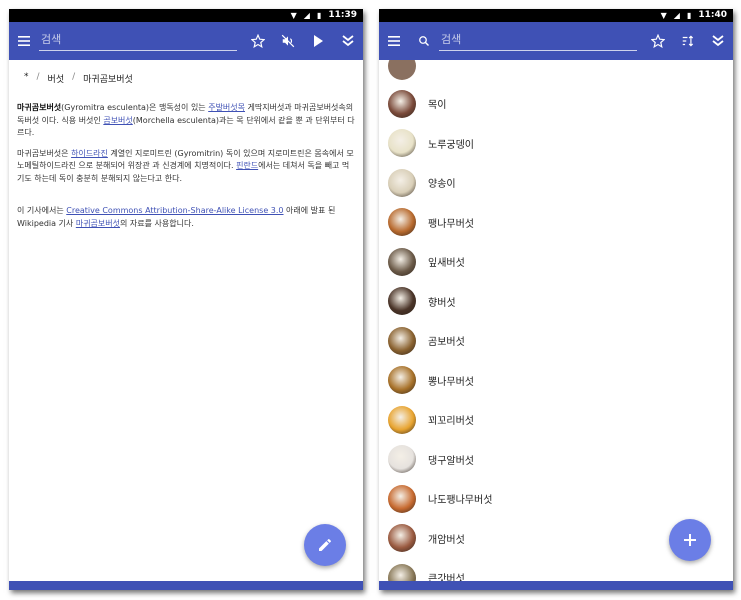  Describe the element at coordinates (437, 106) in the screenshot. I see `list-item-label: 목이` at that location.